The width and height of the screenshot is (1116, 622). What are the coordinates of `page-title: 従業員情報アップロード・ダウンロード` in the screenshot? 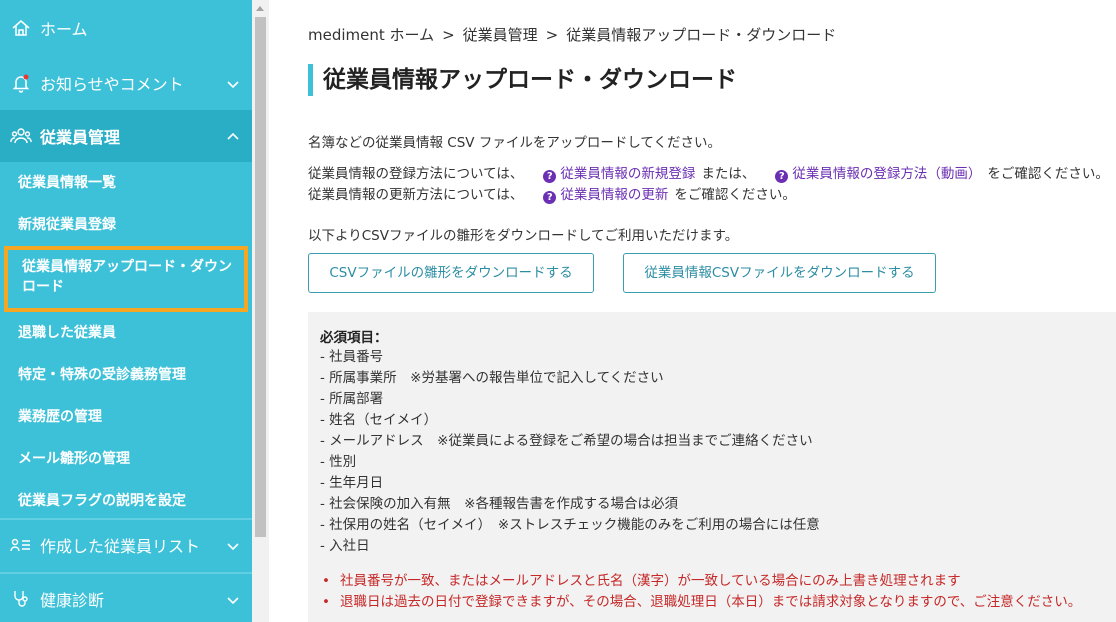 It's located at (522, 80).